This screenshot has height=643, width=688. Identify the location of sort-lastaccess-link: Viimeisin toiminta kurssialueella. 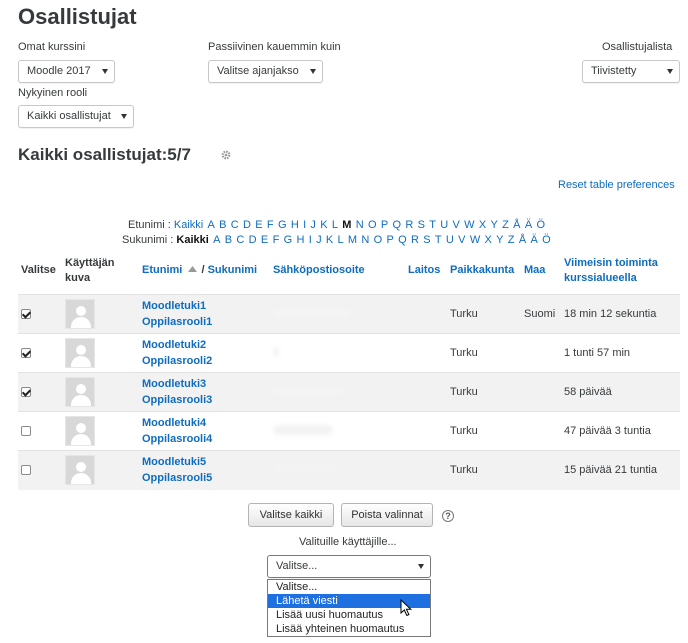
(611, 270).